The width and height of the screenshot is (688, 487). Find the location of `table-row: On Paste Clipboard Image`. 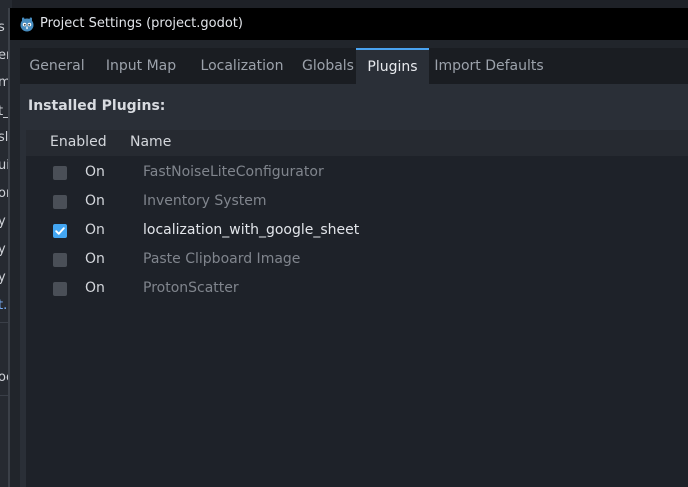

table-row: On Paste Clipboard Image is located at coordinates (357, 260).